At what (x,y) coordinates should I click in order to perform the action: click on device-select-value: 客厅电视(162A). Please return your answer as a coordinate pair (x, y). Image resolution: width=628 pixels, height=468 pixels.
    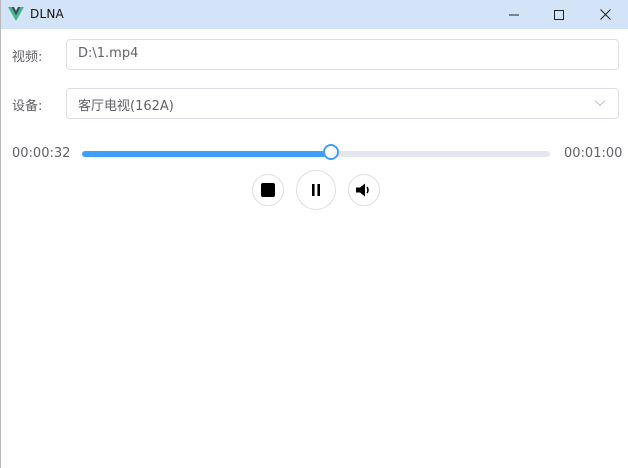
    Looking at the image, I should click on (126, 106).